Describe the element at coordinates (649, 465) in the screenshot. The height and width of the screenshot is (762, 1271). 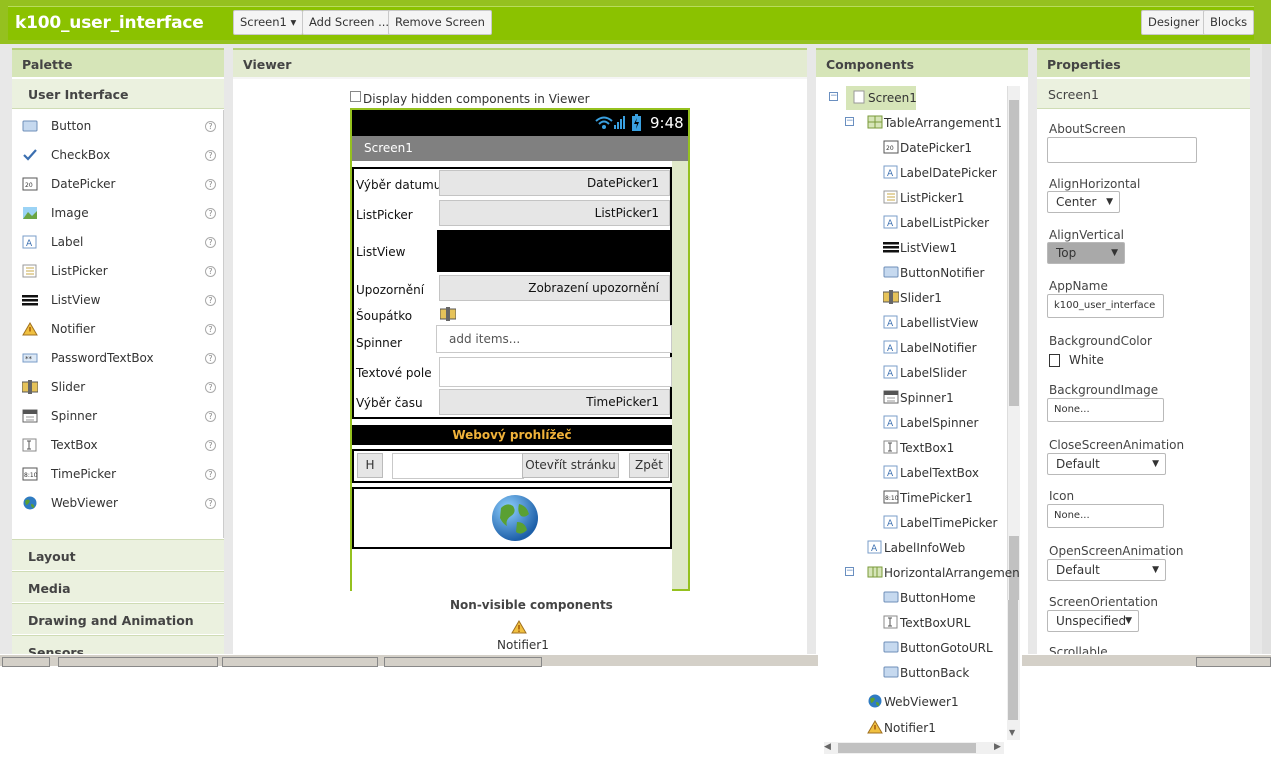
I see `back-button: Zpět` at that location.